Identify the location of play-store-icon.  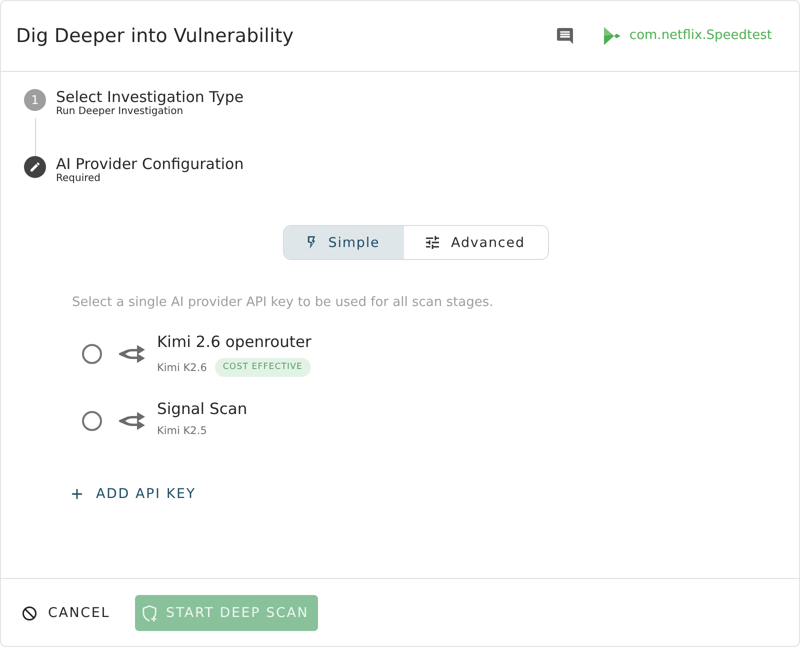
(612, 35).